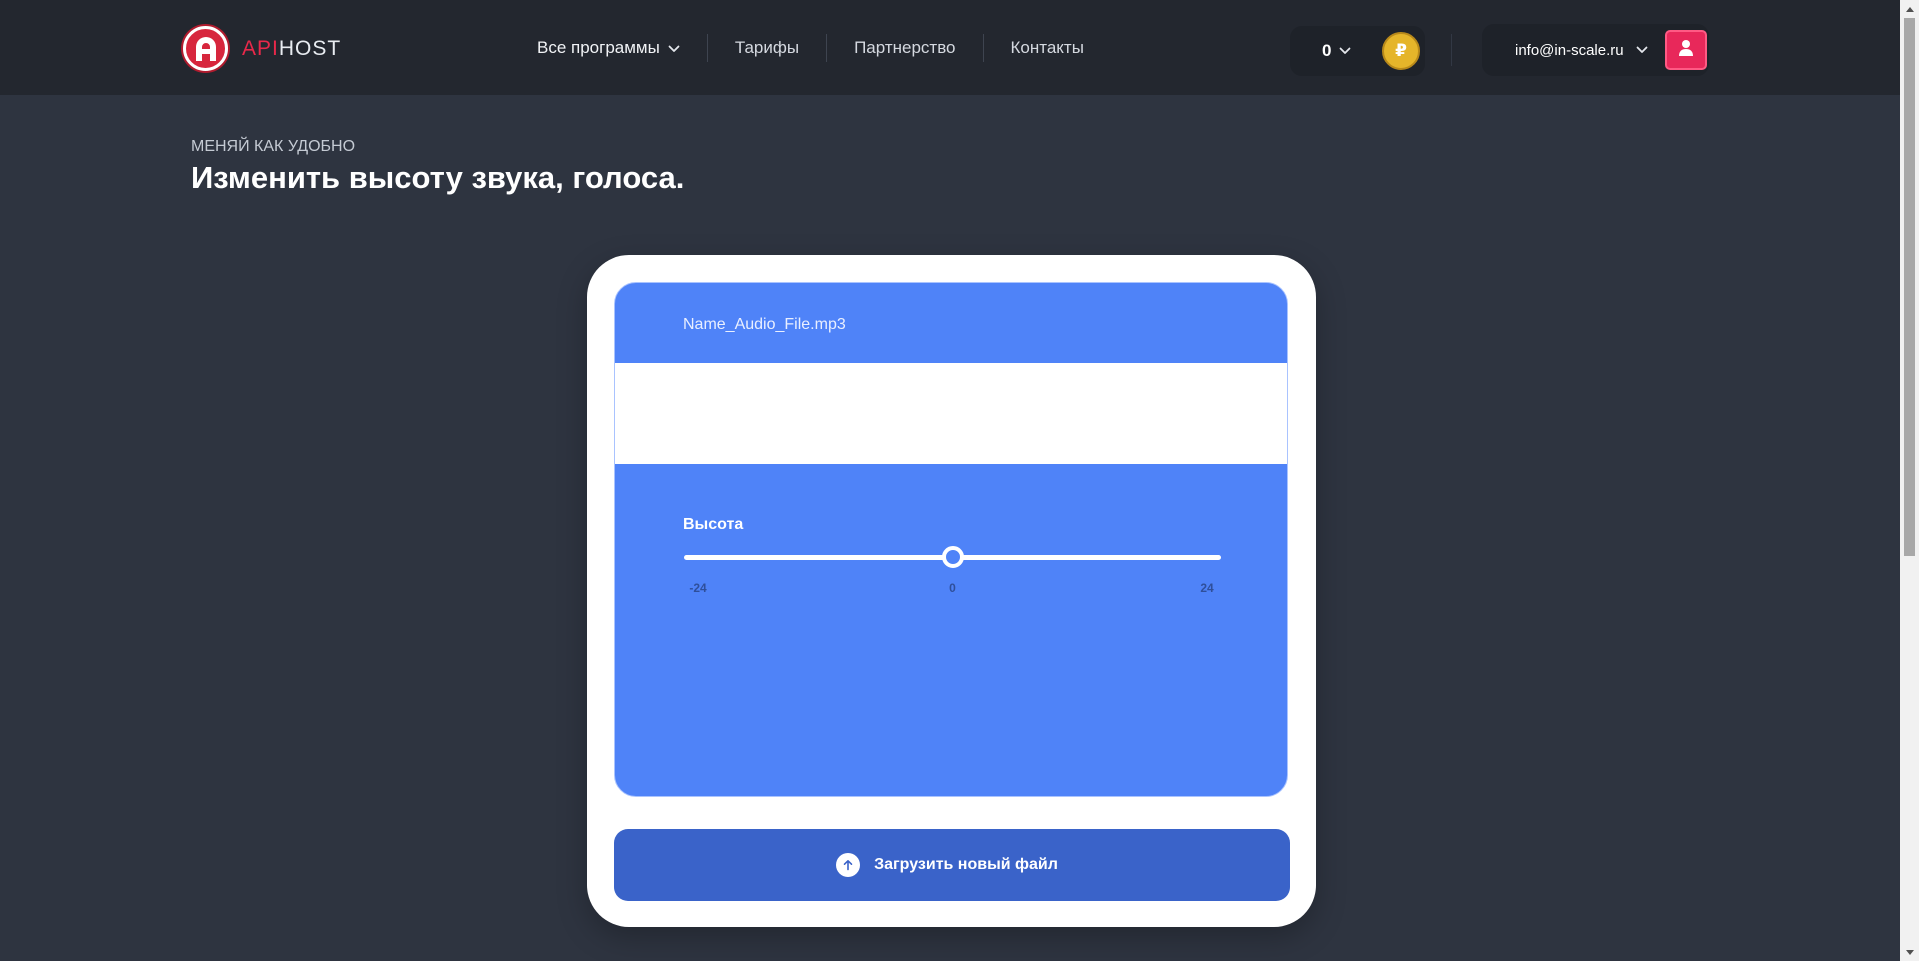 The width and height of the screenshot is (1919, 961). I want to click on nav-partnership: Партнерство, so click(904, 48).